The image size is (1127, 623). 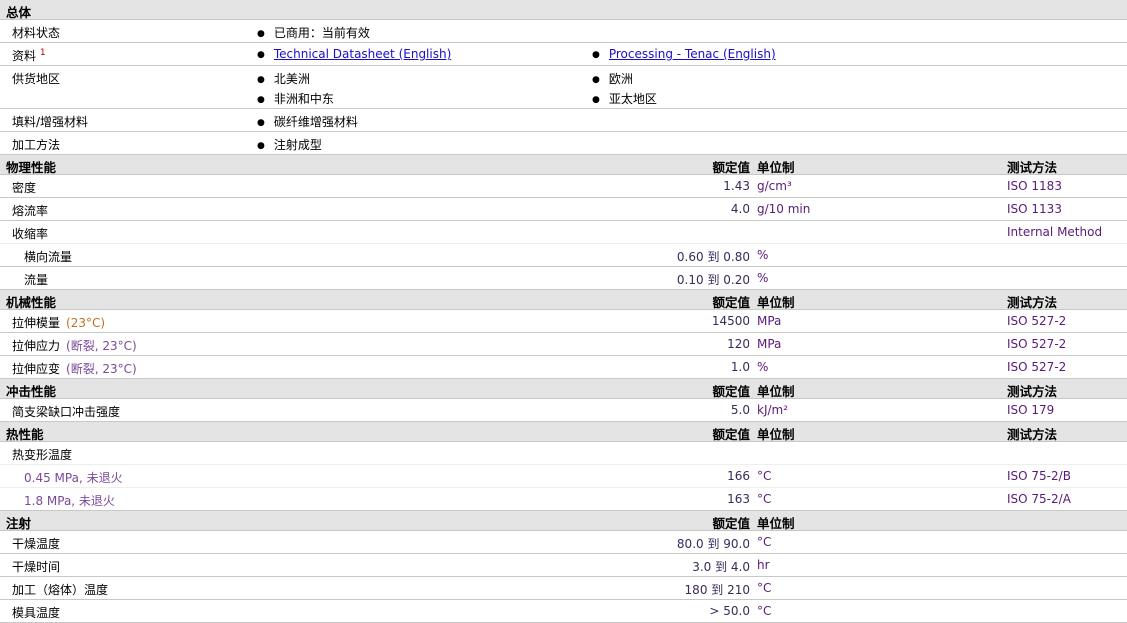 I want to click on region-item: 亚太地区, so click(x=624, y=98).